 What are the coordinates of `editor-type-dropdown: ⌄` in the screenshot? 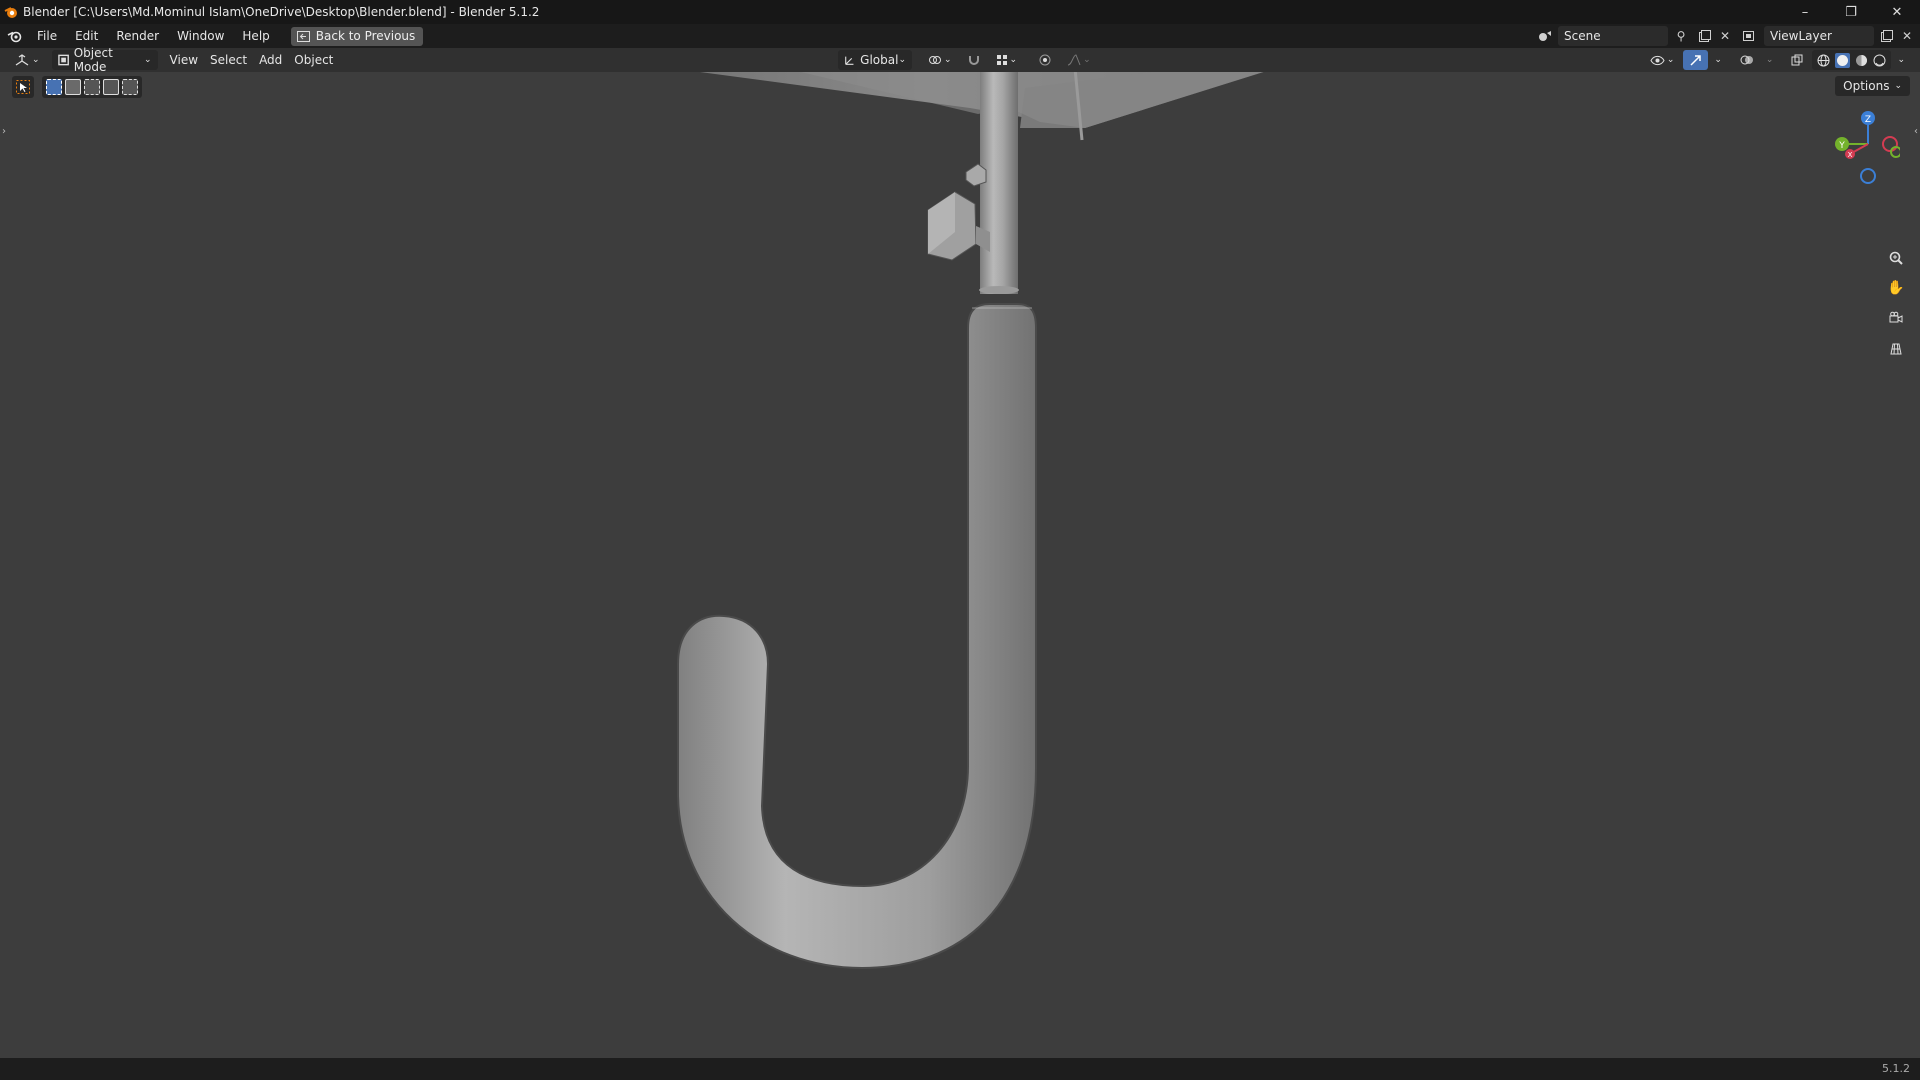 It's located at (27, 60).